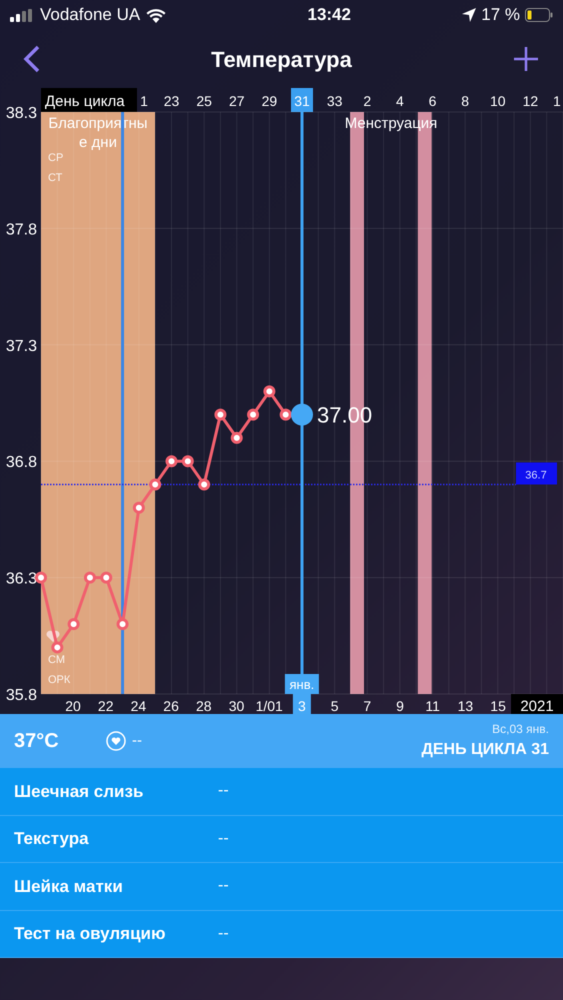 The height and width of the screenshot is (1000, 563). Describe the element at coordinates (485, 750) in the screenshot. I see `cycle-day: ДЕНЬ ЦИКЛА 31` at that location.